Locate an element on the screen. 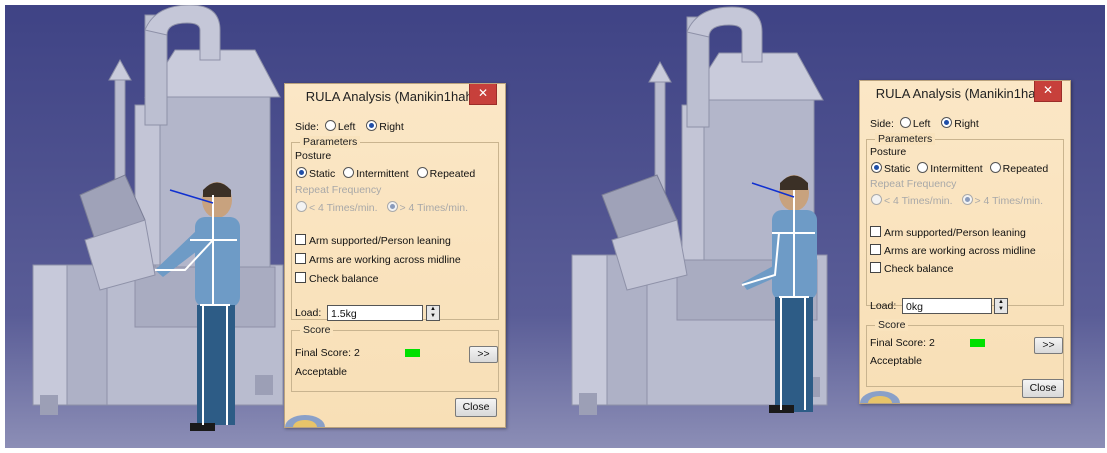 This screenshot has width=1107, height=453. load-input: 1.5kg is located at coordinates (375, 313).